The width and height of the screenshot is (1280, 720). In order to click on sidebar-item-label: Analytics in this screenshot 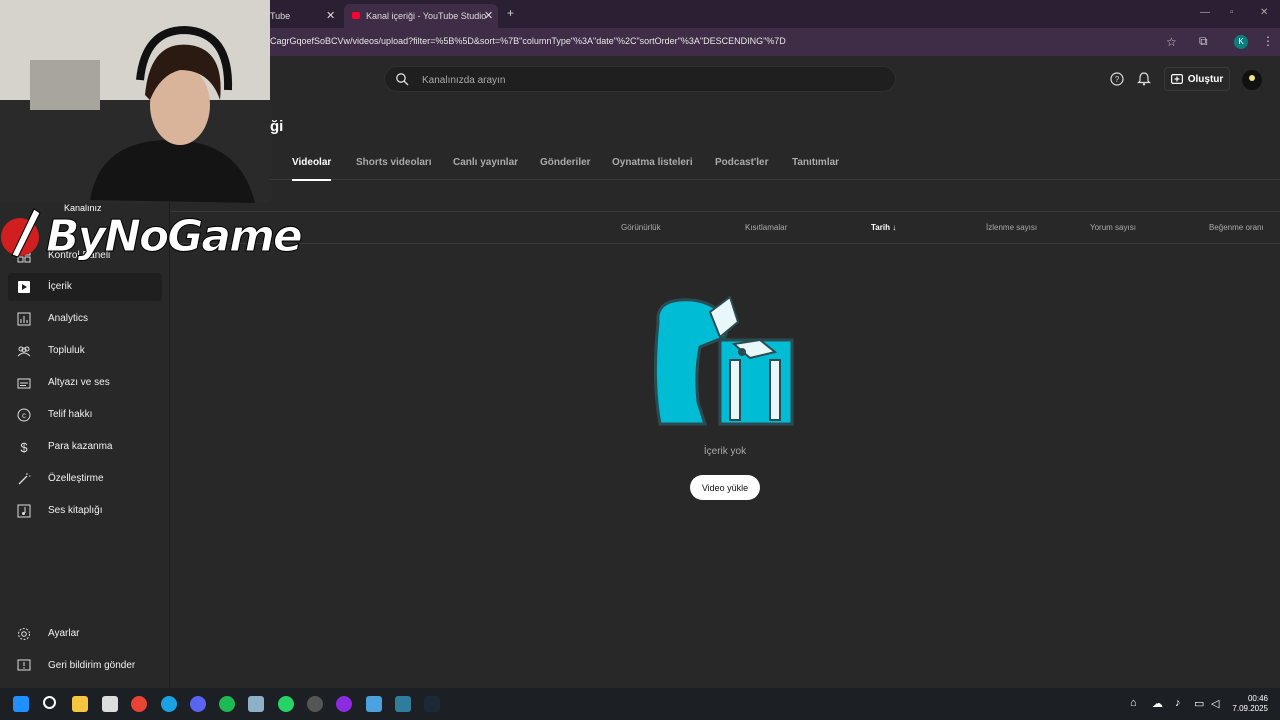, I will do `click(68, 318)`.